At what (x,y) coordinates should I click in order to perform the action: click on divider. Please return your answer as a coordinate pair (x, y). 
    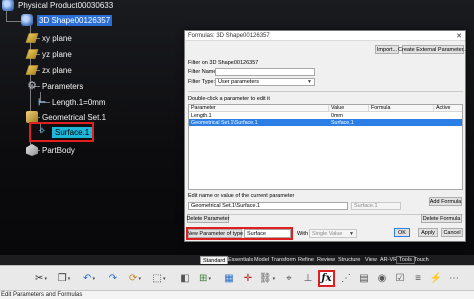
    Looking at the image, I should click on (325, 91).